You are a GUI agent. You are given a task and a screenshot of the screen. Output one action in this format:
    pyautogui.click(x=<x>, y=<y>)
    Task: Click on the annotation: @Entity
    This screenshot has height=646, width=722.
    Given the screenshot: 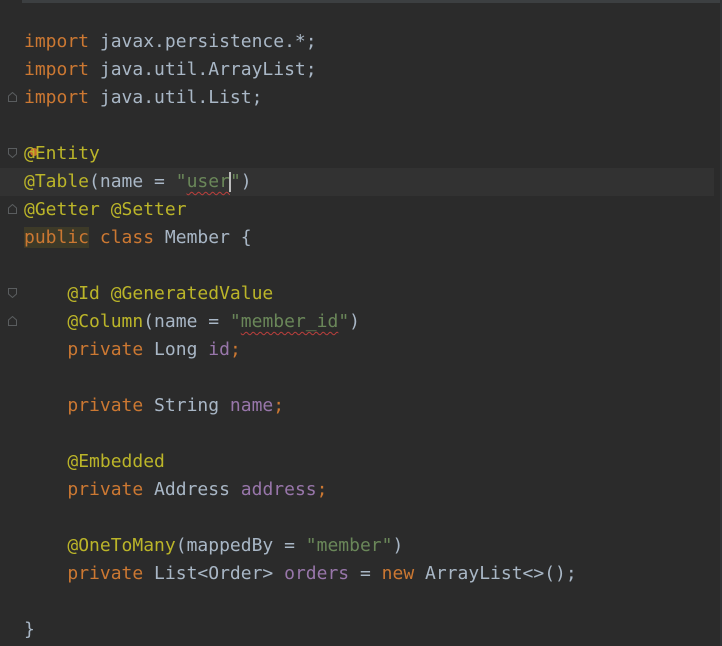 What is the action you would take?
    pyautogui.click(x=62, y=153)
    